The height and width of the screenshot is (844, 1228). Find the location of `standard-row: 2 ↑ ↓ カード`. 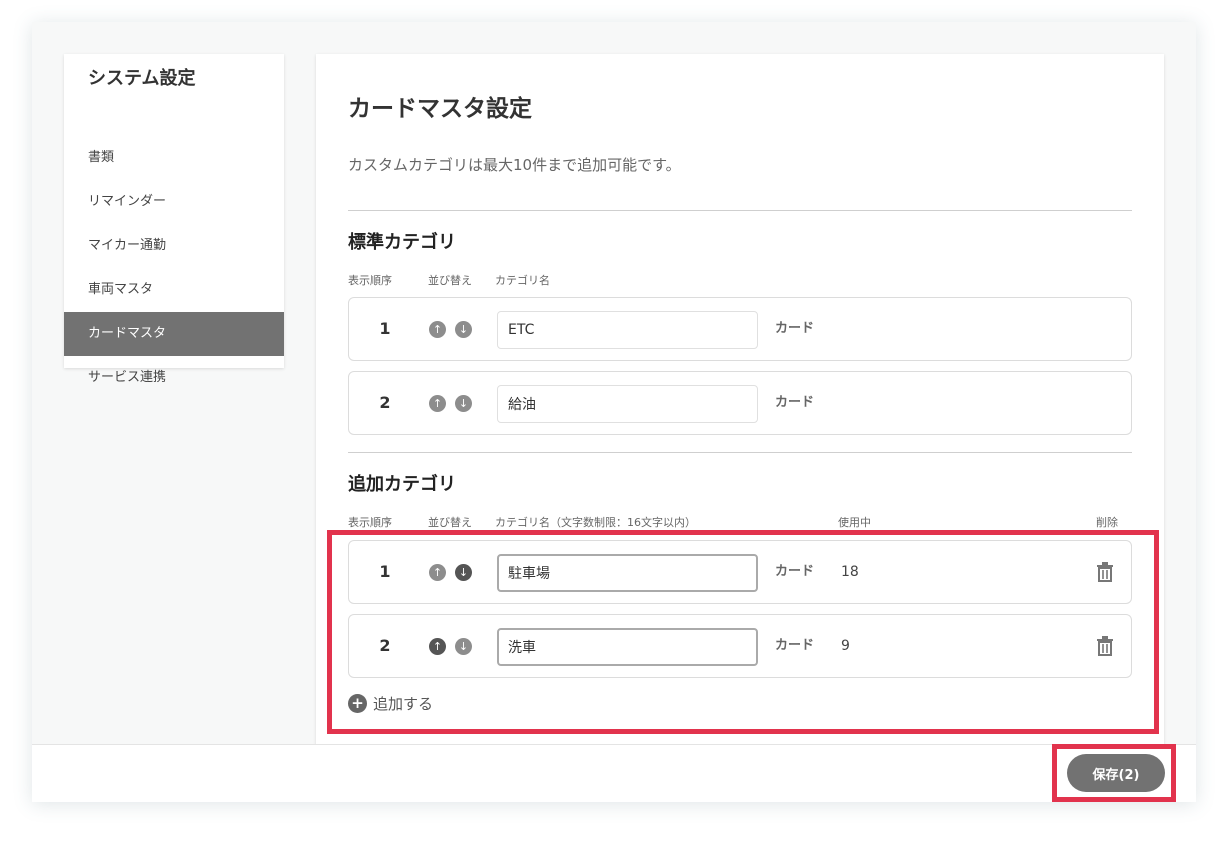

standard-row: 2 ↑ ↓ カード is located at coordinates (740, 403).